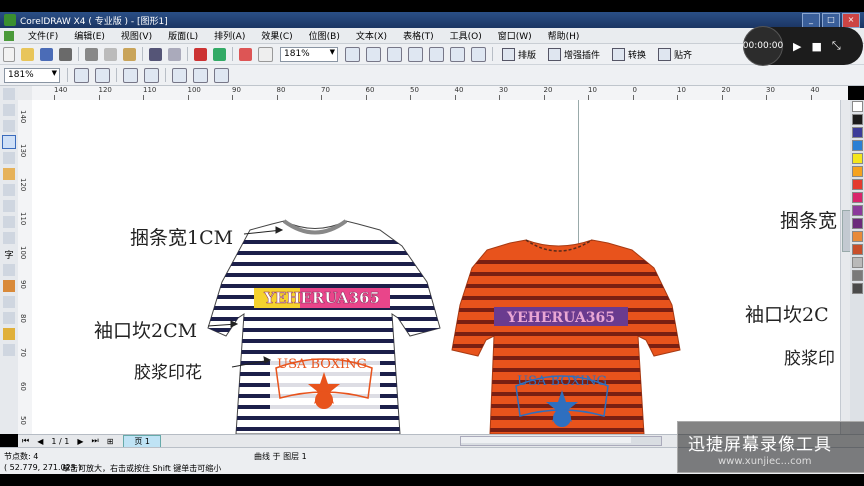 The height and width of the screenshot is (486, 864). What do you see at coordinates (9, 238) in the screenshot?
I see `basic-shapes-tool-icon` at bounding box center [9, 238].